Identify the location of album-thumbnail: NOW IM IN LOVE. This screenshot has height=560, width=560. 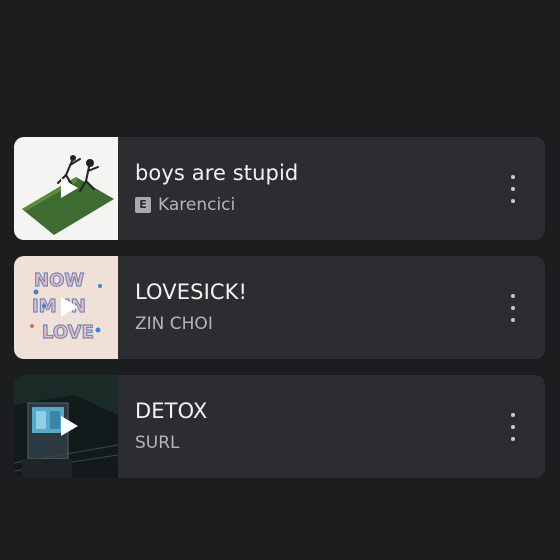
(66, 307).